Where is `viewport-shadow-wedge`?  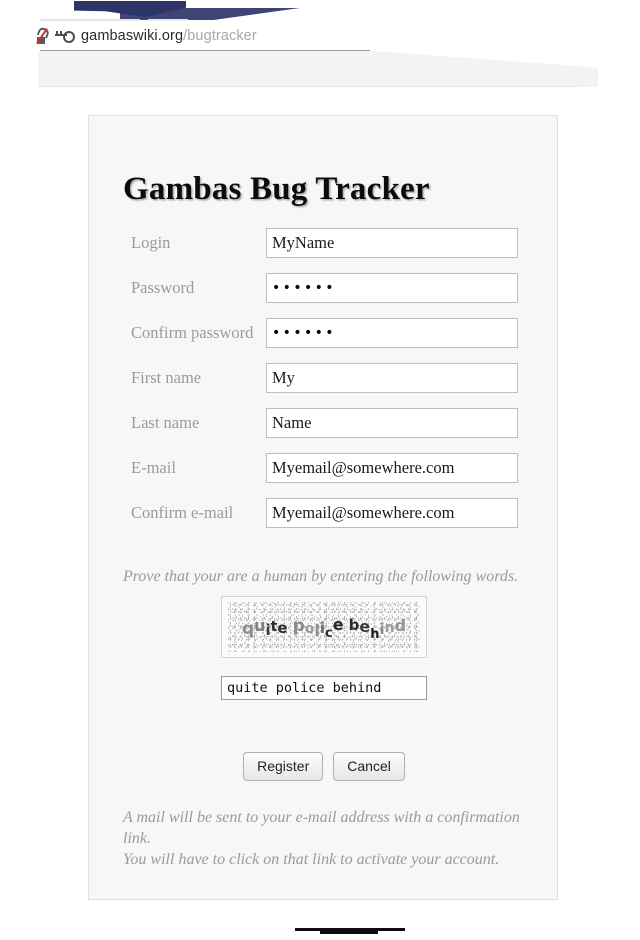
viewport-shadow-wedge is located at coordinates (318, 69).